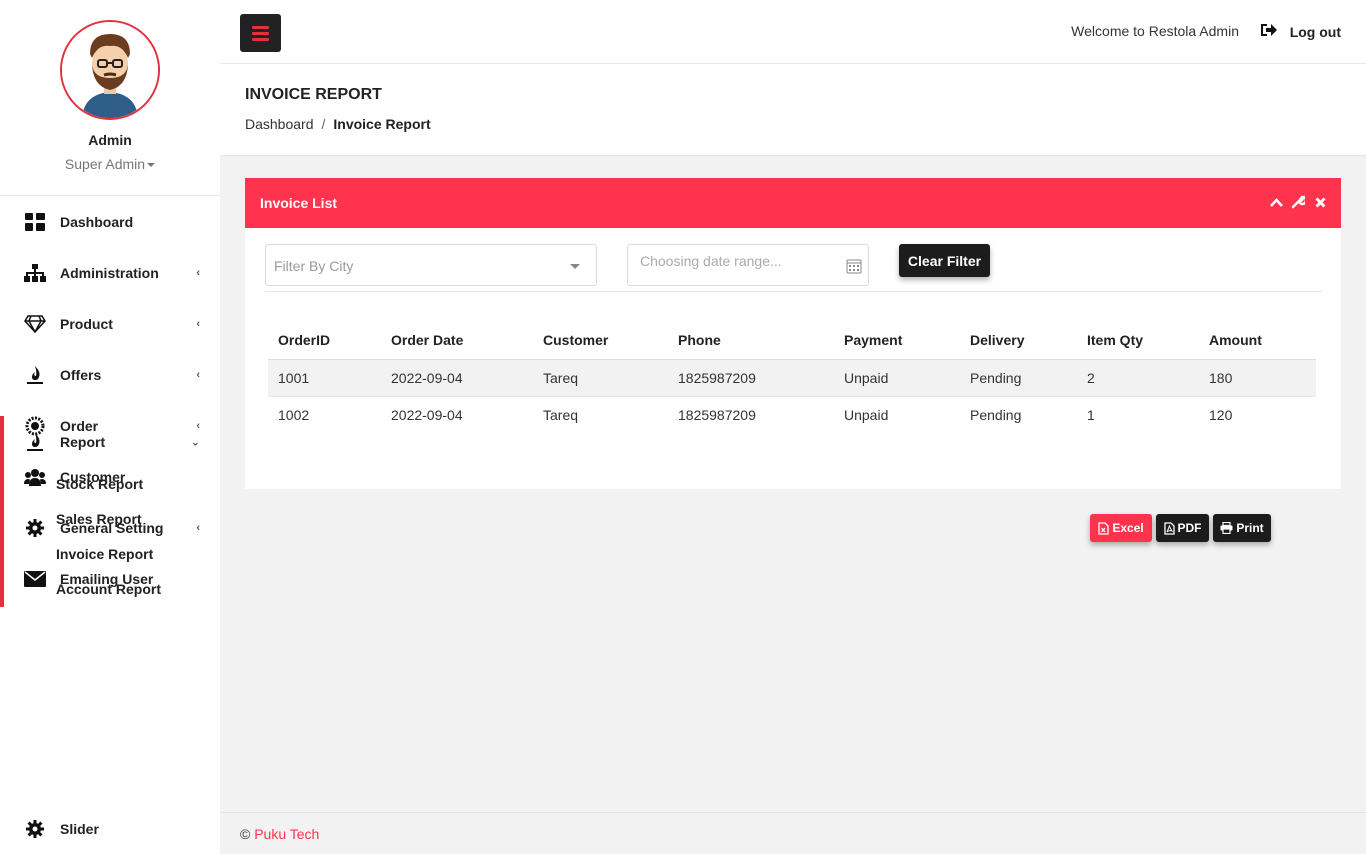 Image resolution: width=1366 pixels, height=854 pixels. I want to click on export-pdf-button: PDF, so click(1182, 528).